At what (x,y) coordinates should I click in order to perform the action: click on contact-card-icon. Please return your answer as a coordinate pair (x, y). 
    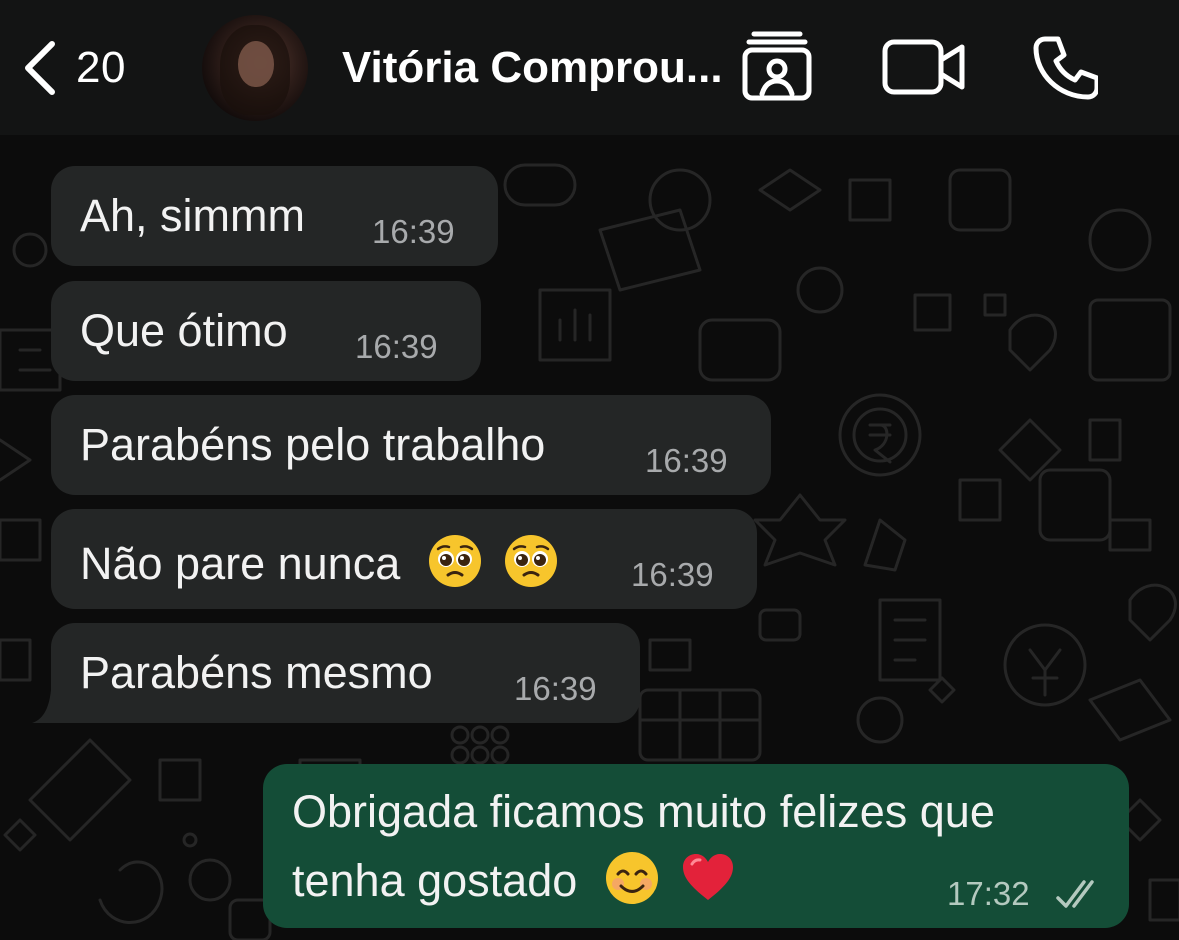
    Looking at the image, I should click on (777, 67).